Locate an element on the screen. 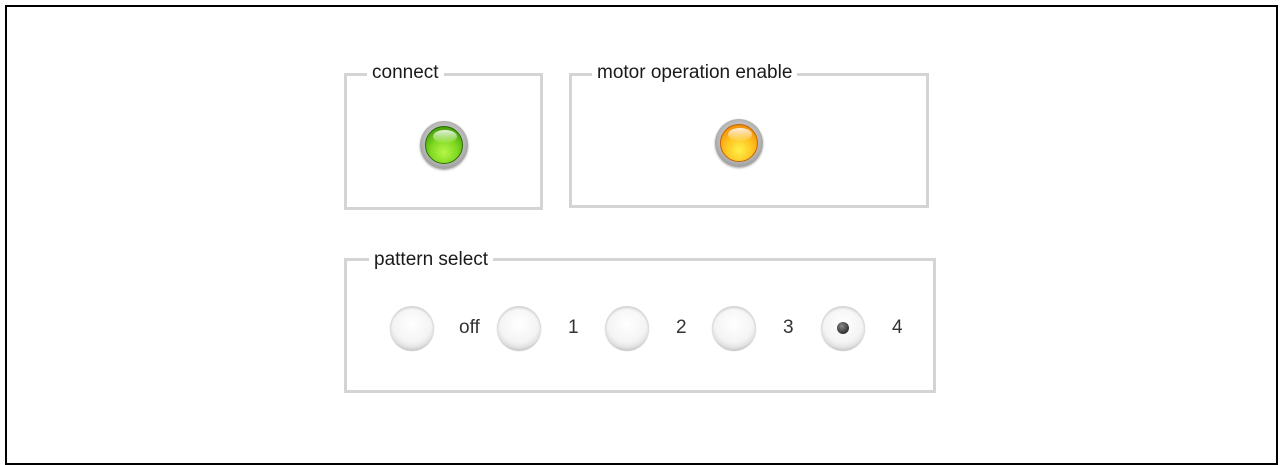 This screenshot has height=465, width=1285. pattern-radio-label: 1 is located at coordinates (573, 327).